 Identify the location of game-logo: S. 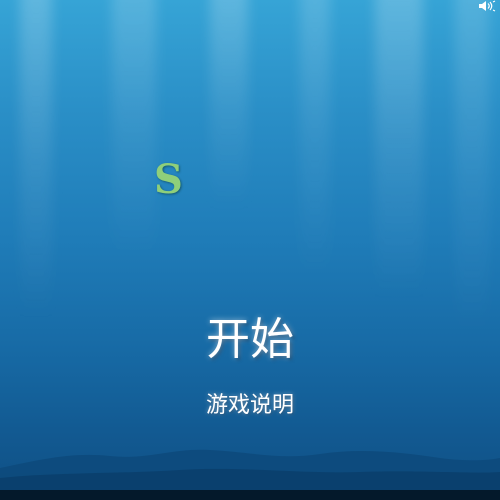
(168, 179).